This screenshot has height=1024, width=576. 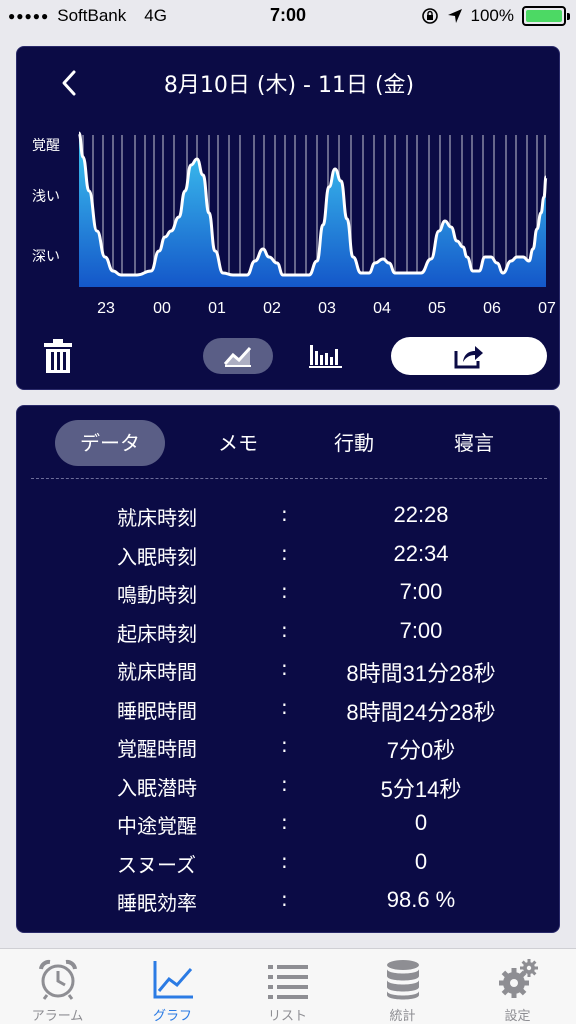 I want to click on stat-row: 中途覚醒: 0, so click(x=289, y=823).